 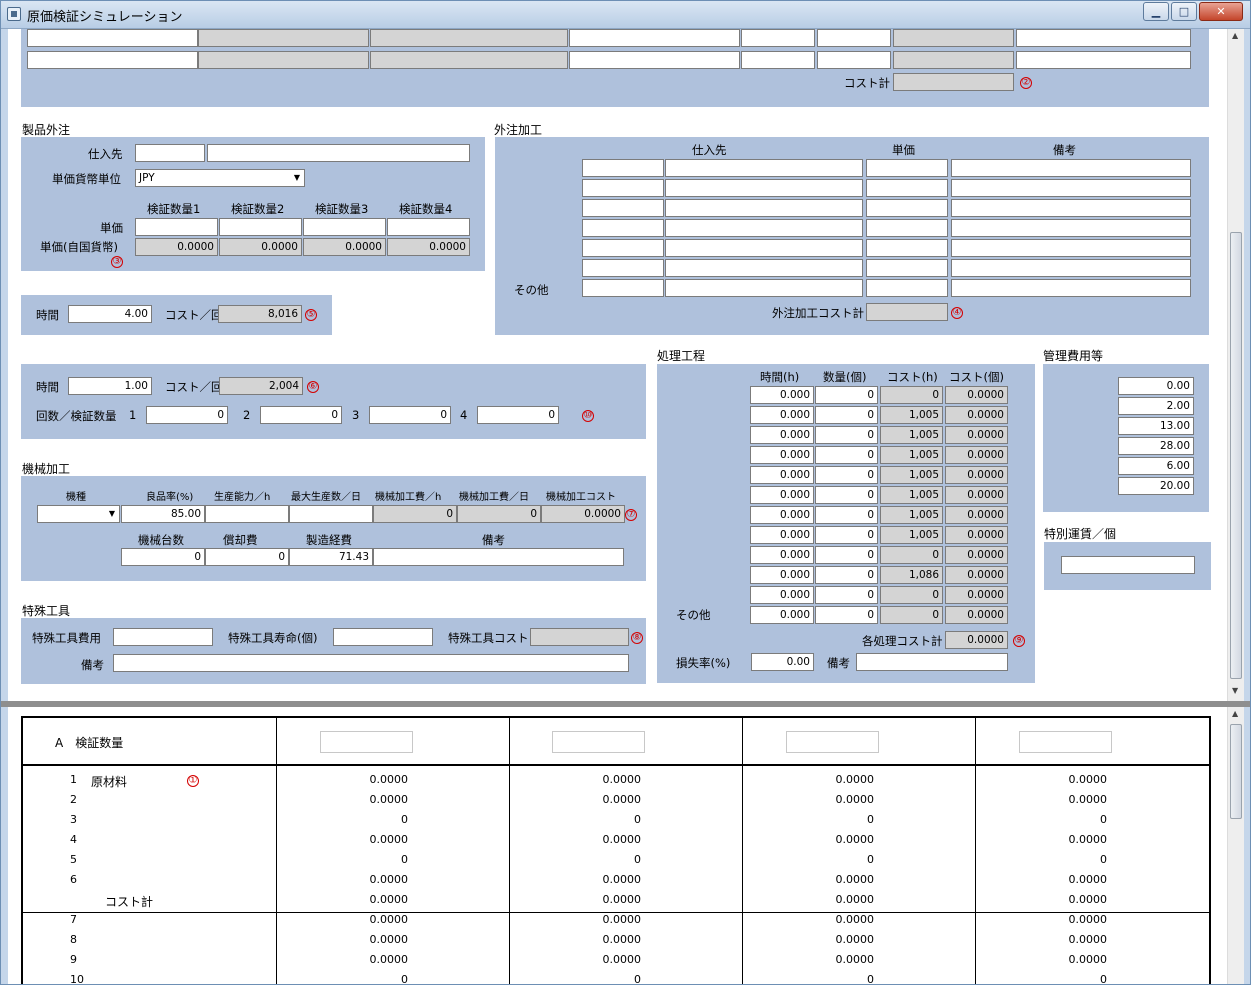 I want to click on overhead-input: 71.43, so click(x=331, y=557).